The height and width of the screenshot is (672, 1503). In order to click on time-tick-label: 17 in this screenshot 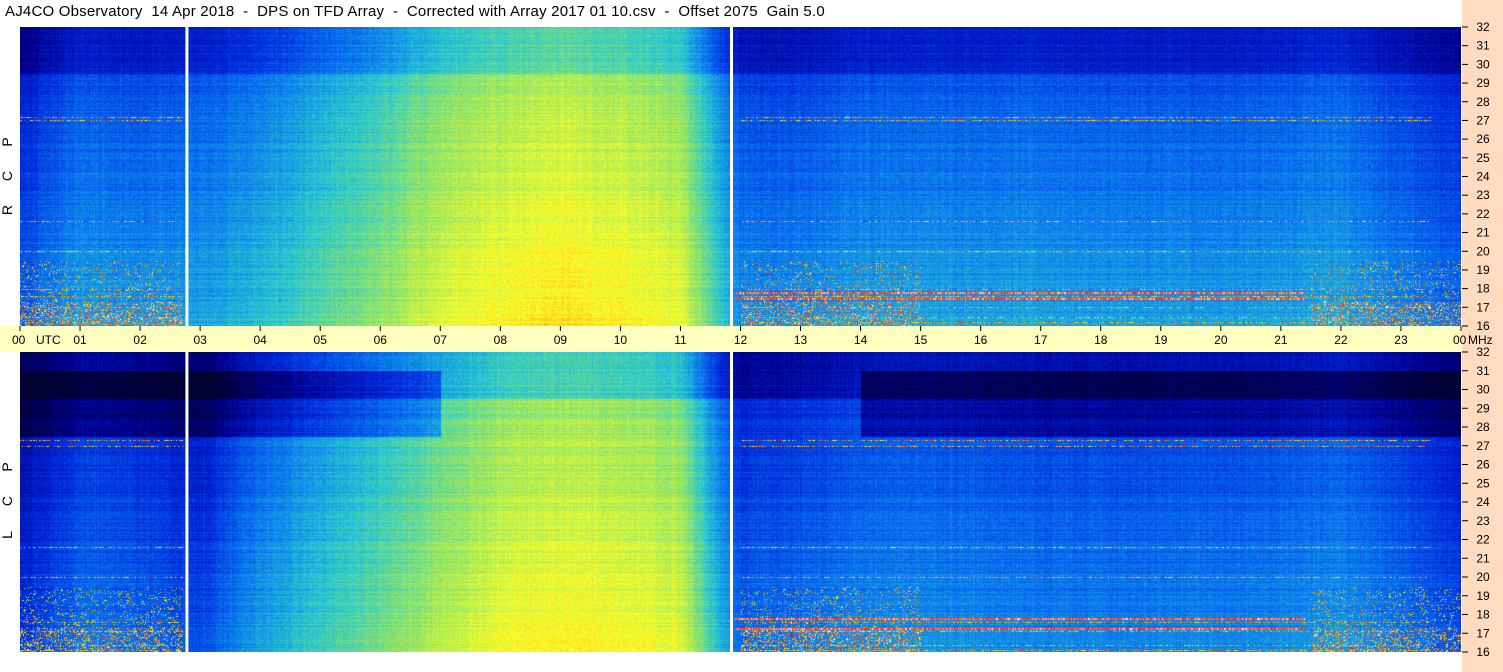, I will do `click(1041, 340)`.